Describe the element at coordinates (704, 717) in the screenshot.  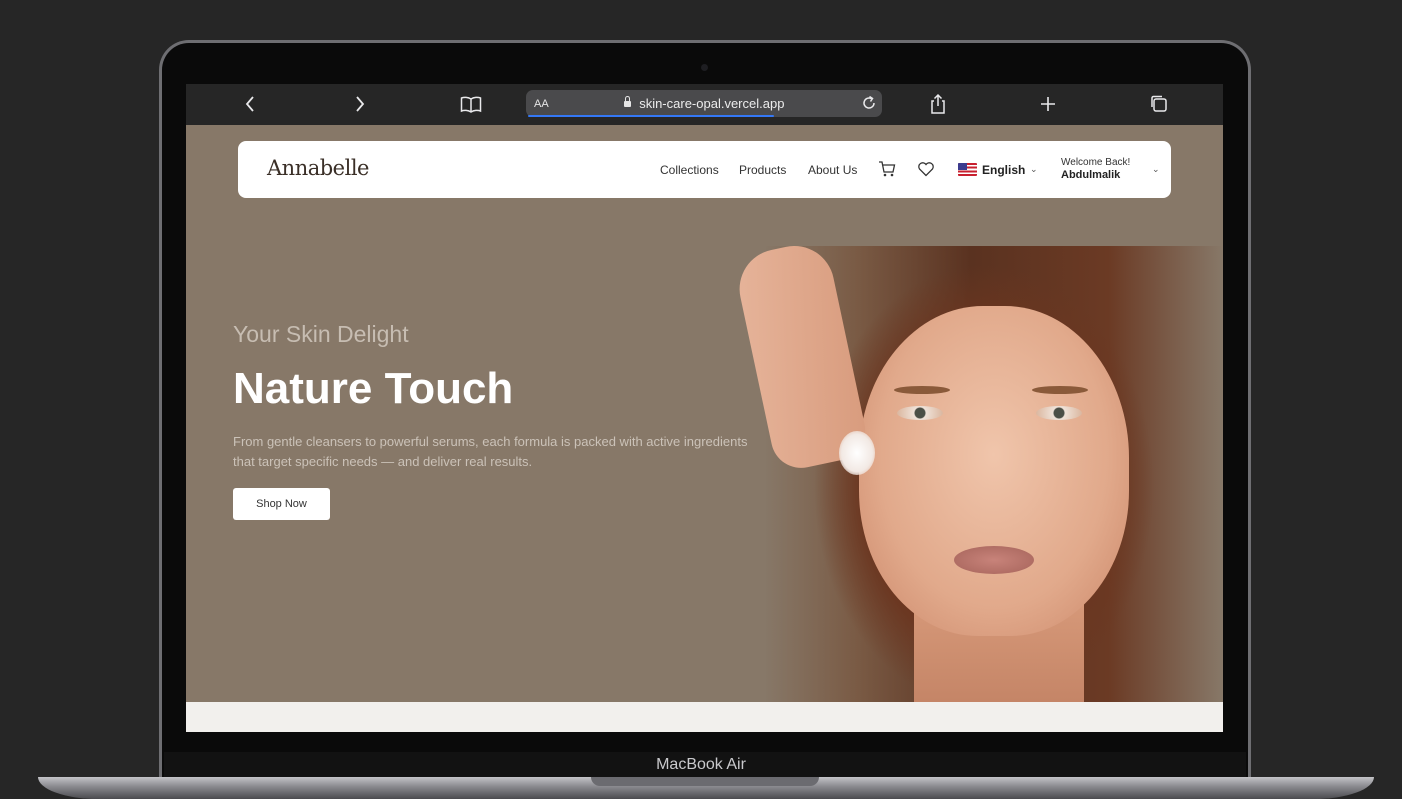
I see `next-section` at that location.